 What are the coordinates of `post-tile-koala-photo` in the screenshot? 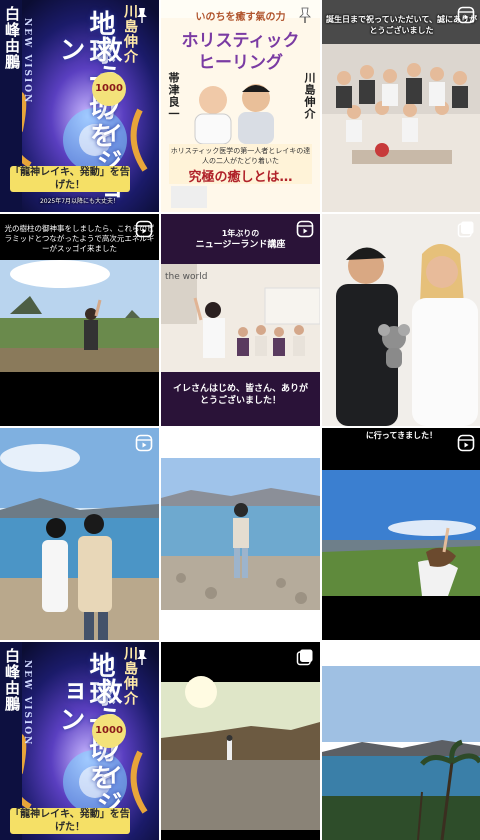 It's located at (401, 320).